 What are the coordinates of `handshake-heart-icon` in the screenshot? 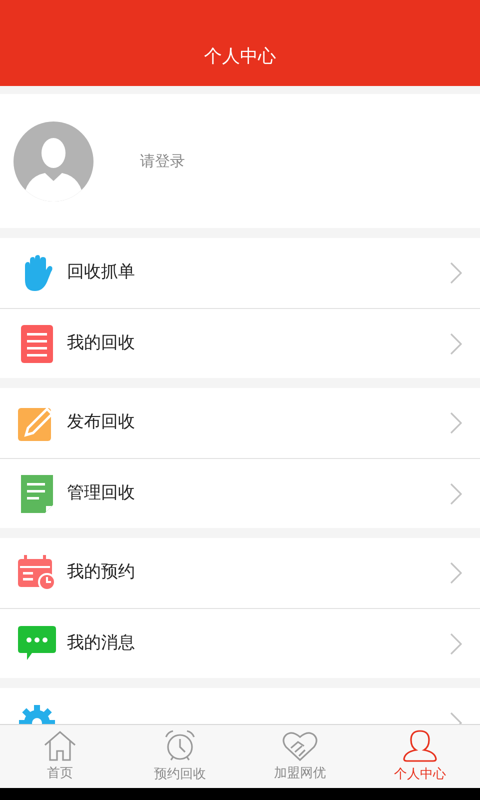 It's located at (300, 746).